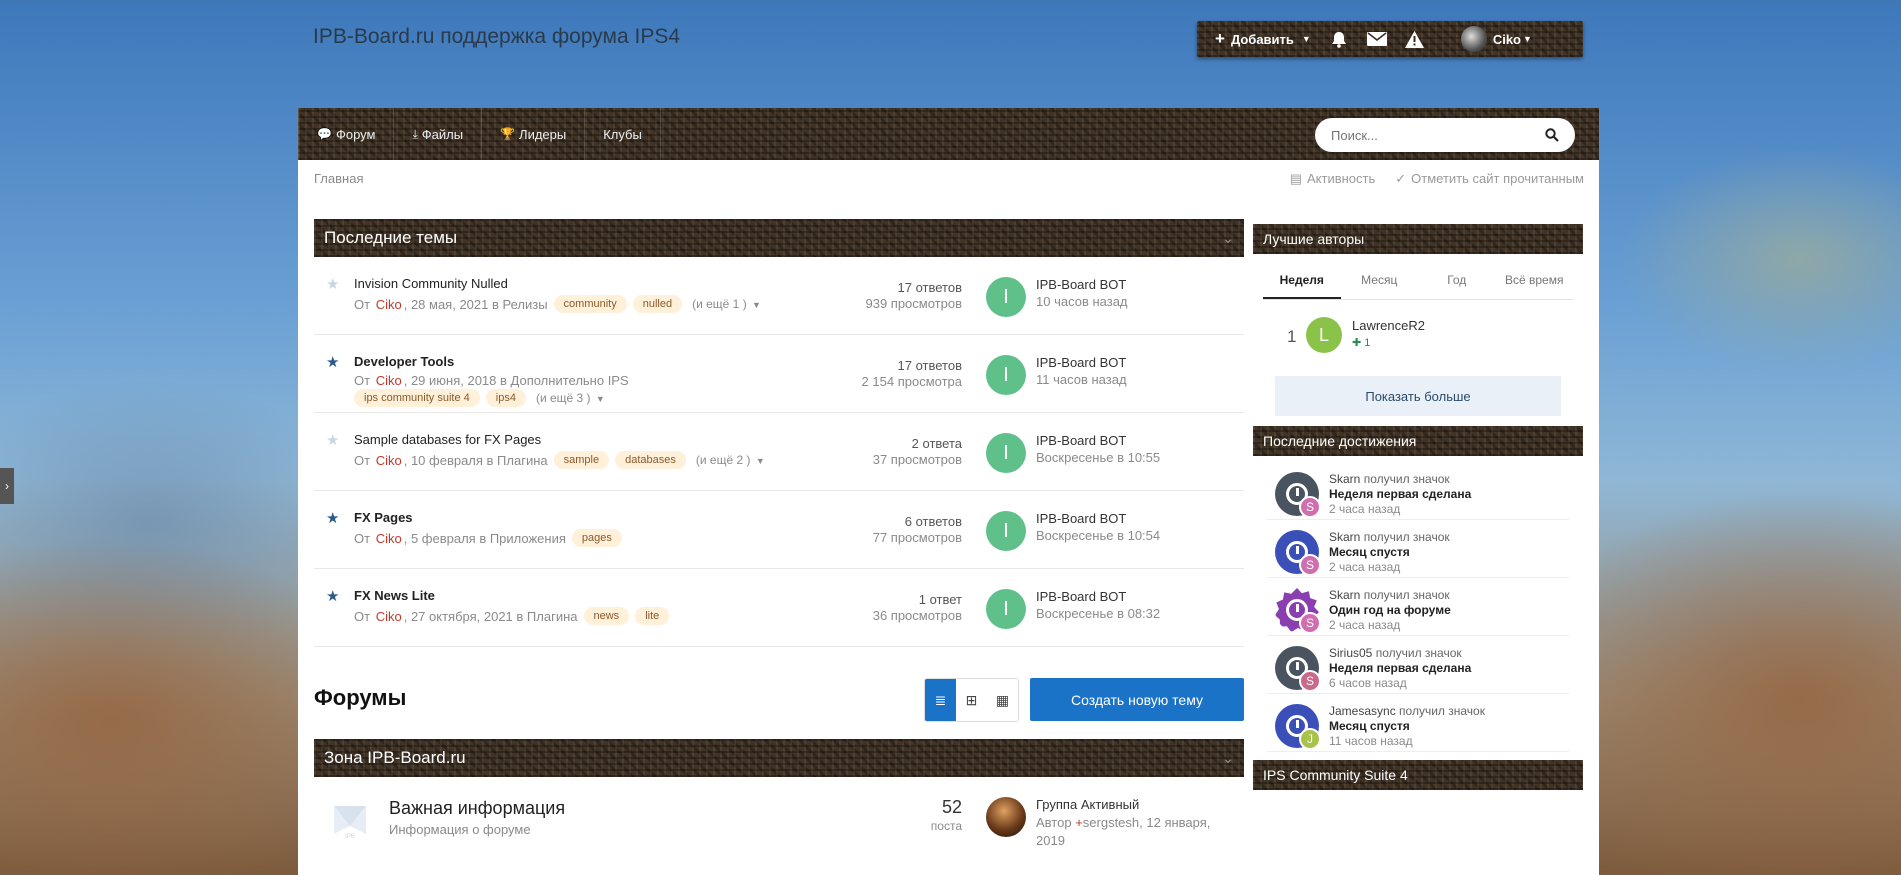 The width and height of the screenshot is (1901, 875). Describe the element at coordinates (1136, 805) in the screenshot. I see `last-post-title: Группа Активный` at that location.